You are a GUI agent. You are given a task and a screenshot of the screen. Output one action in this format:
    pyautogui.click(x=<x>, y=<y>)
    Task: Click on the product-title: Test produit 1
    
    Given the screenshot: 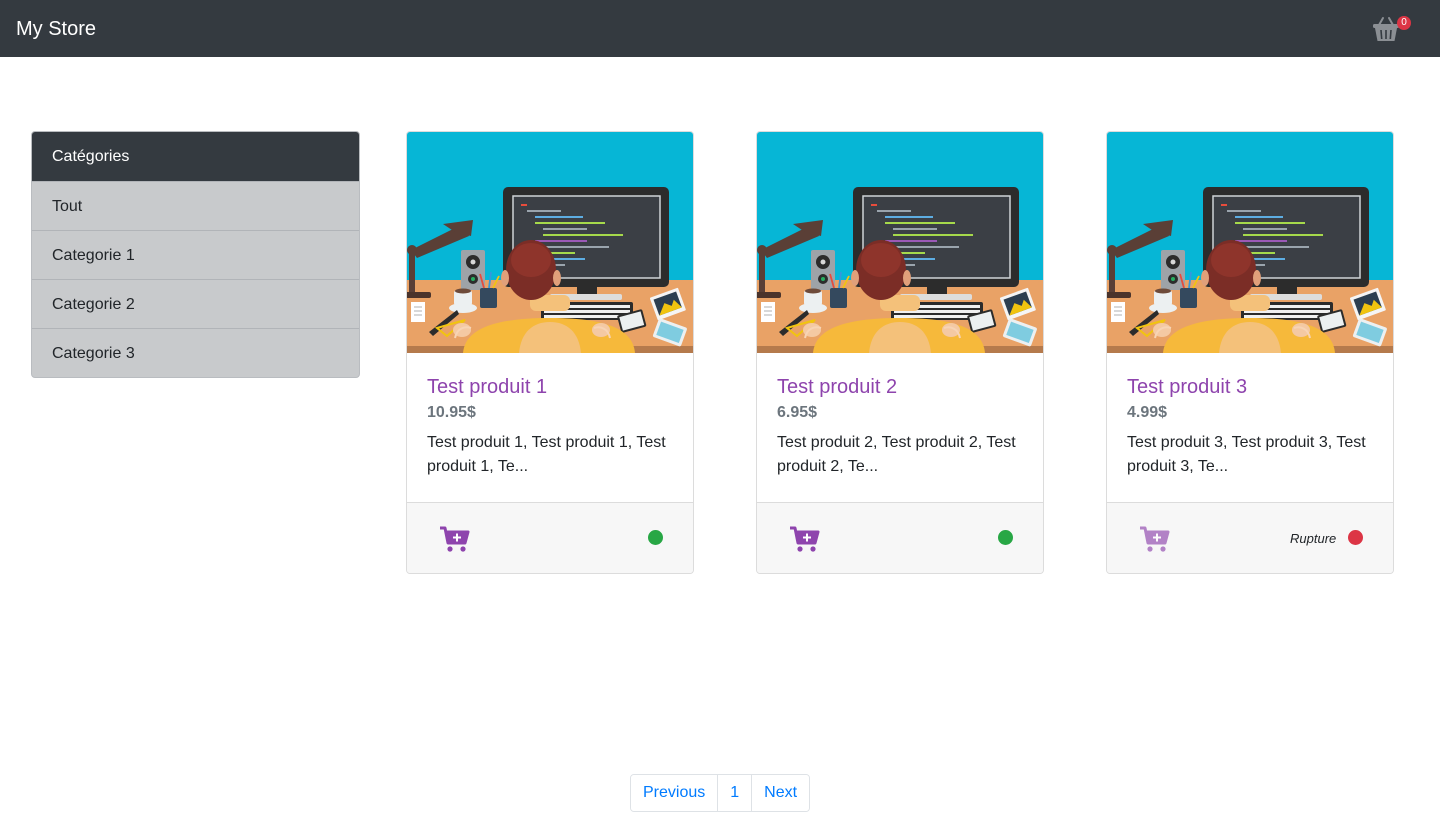 What is the action you would take?
    pyautogui.click(x=550, y=387)
    